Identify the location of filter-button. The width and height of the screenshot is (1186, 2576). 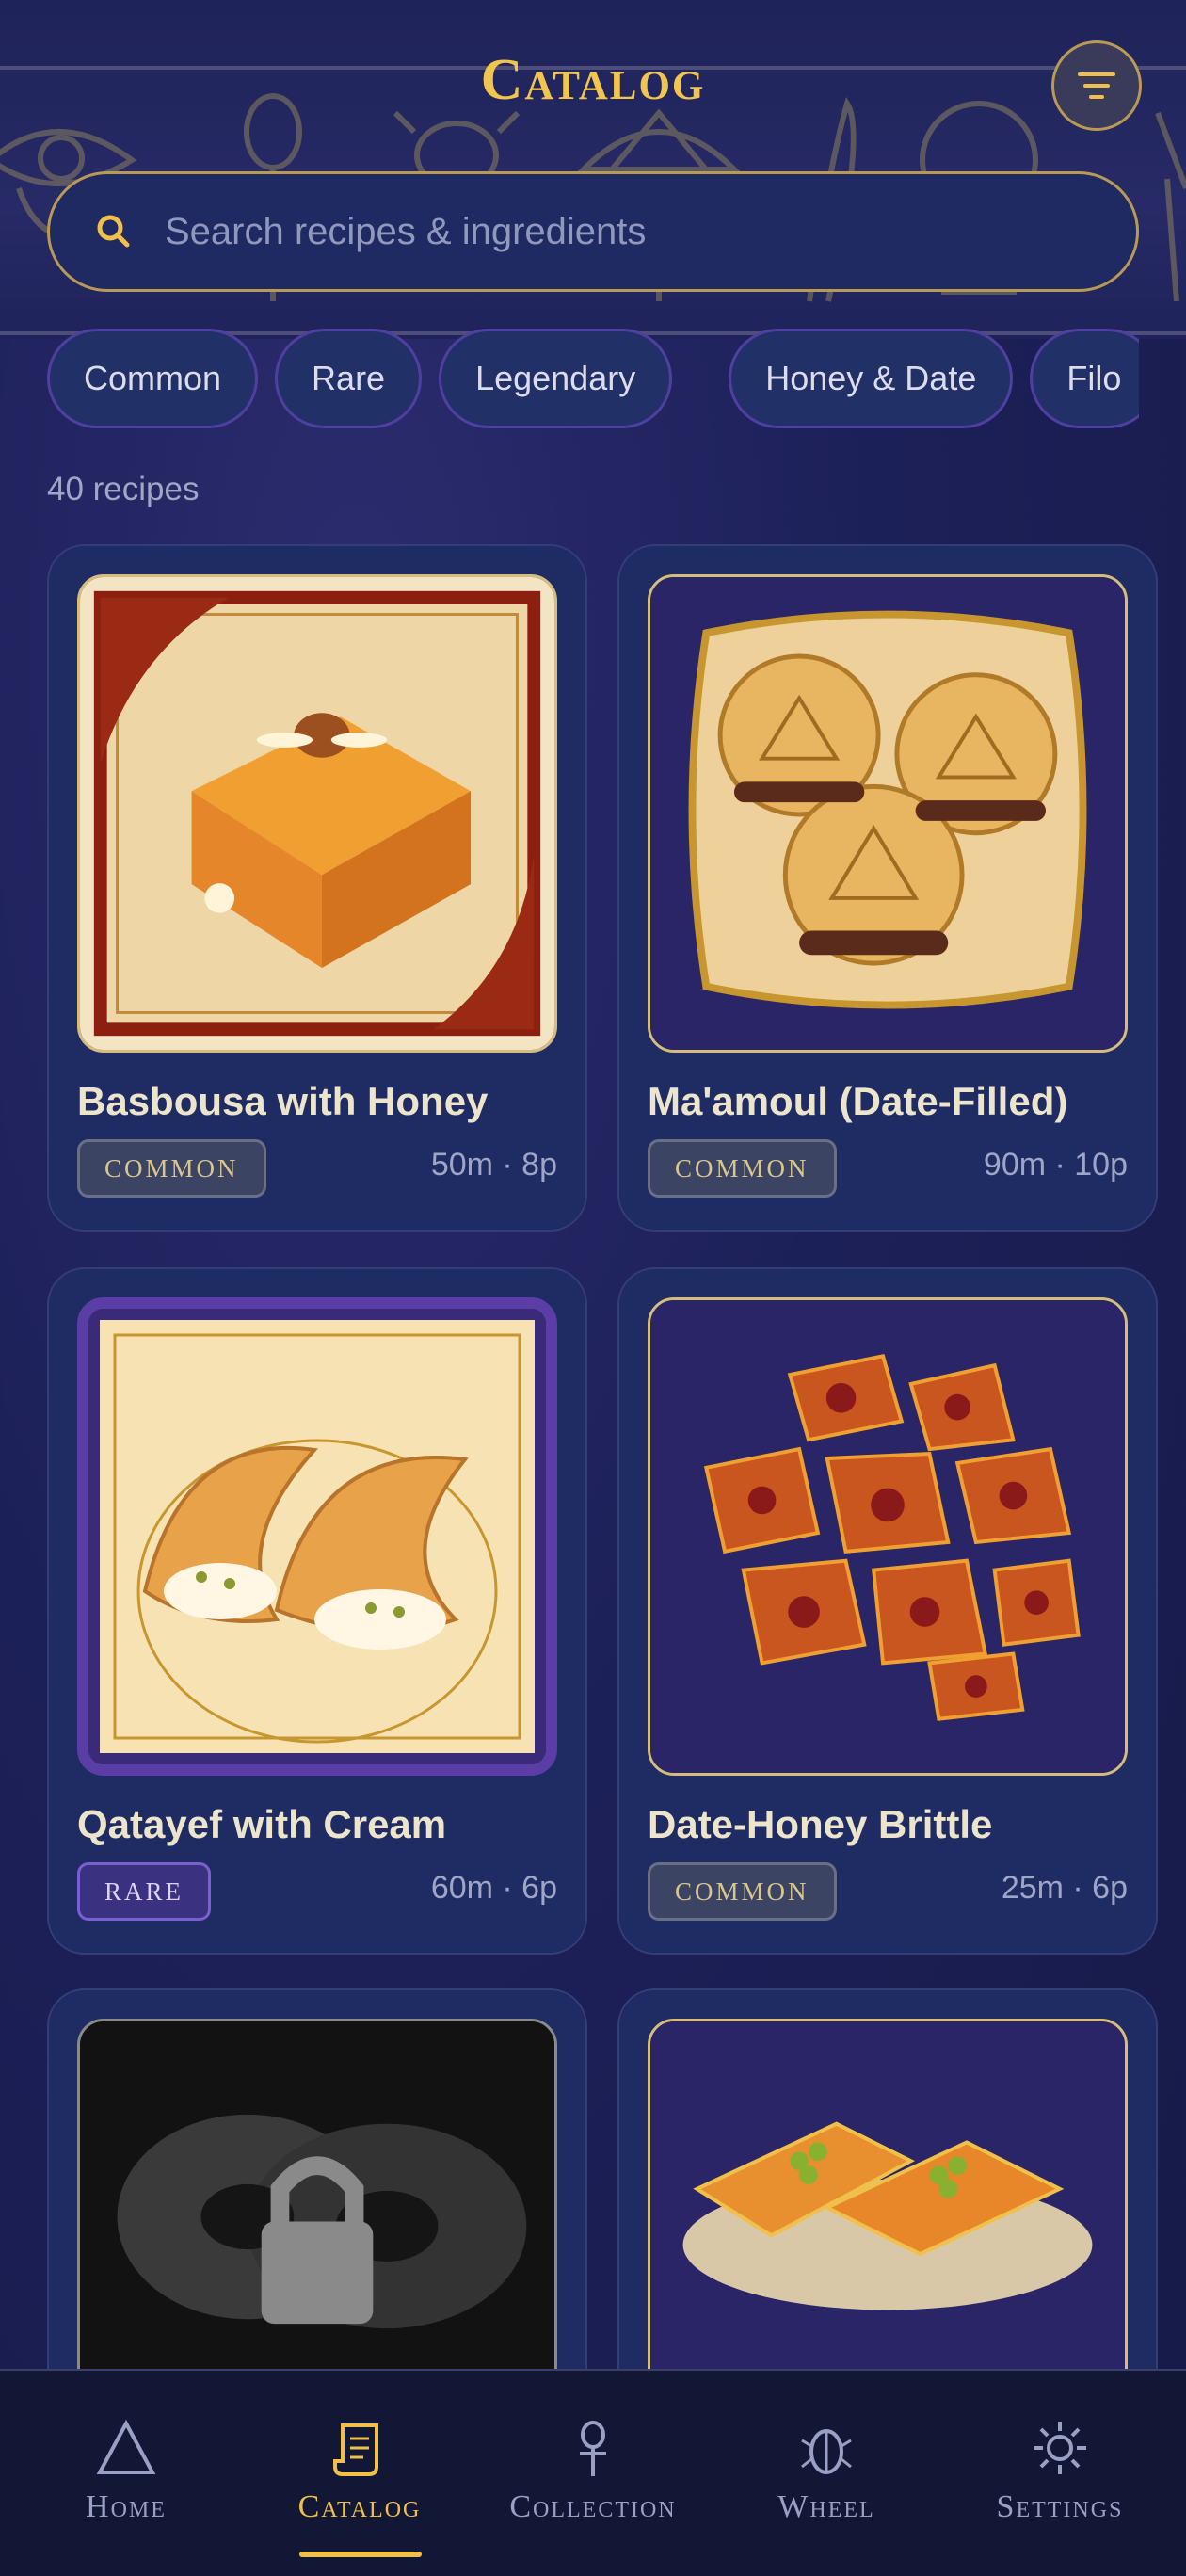
(1096, 85).